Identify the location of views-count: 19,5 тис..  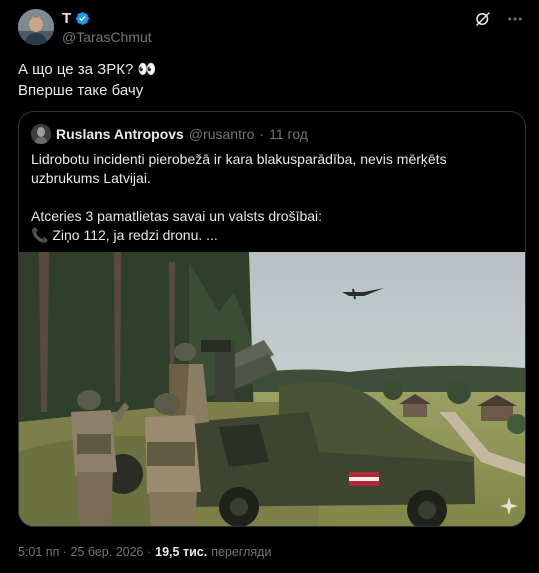
(181, 552).